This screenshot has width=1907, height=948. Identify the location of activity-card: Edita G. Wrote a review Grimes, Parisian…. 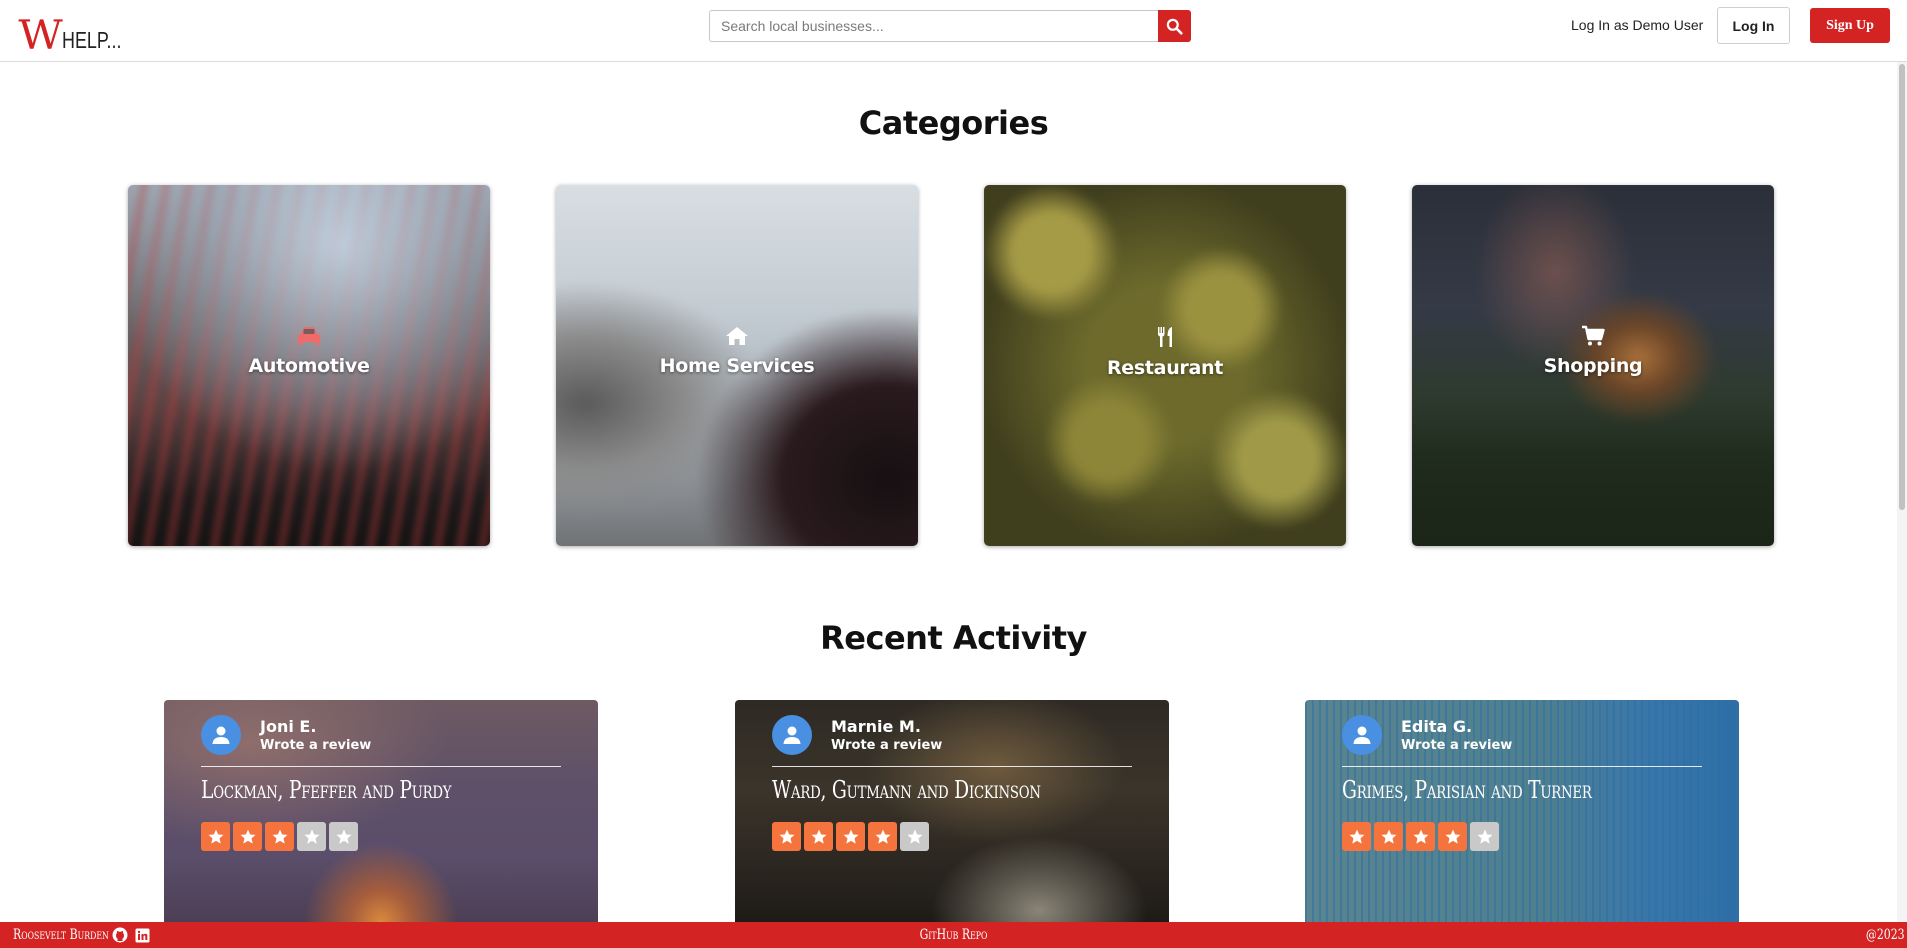
(1522, 811).